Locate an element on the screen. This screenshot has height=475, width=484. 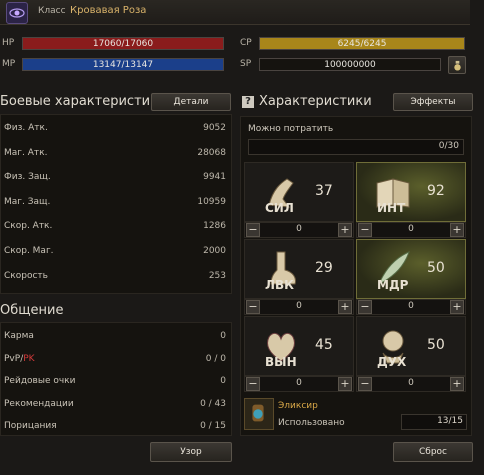
stat-card: ЛВК 29 is located at coordinates (299, 269).